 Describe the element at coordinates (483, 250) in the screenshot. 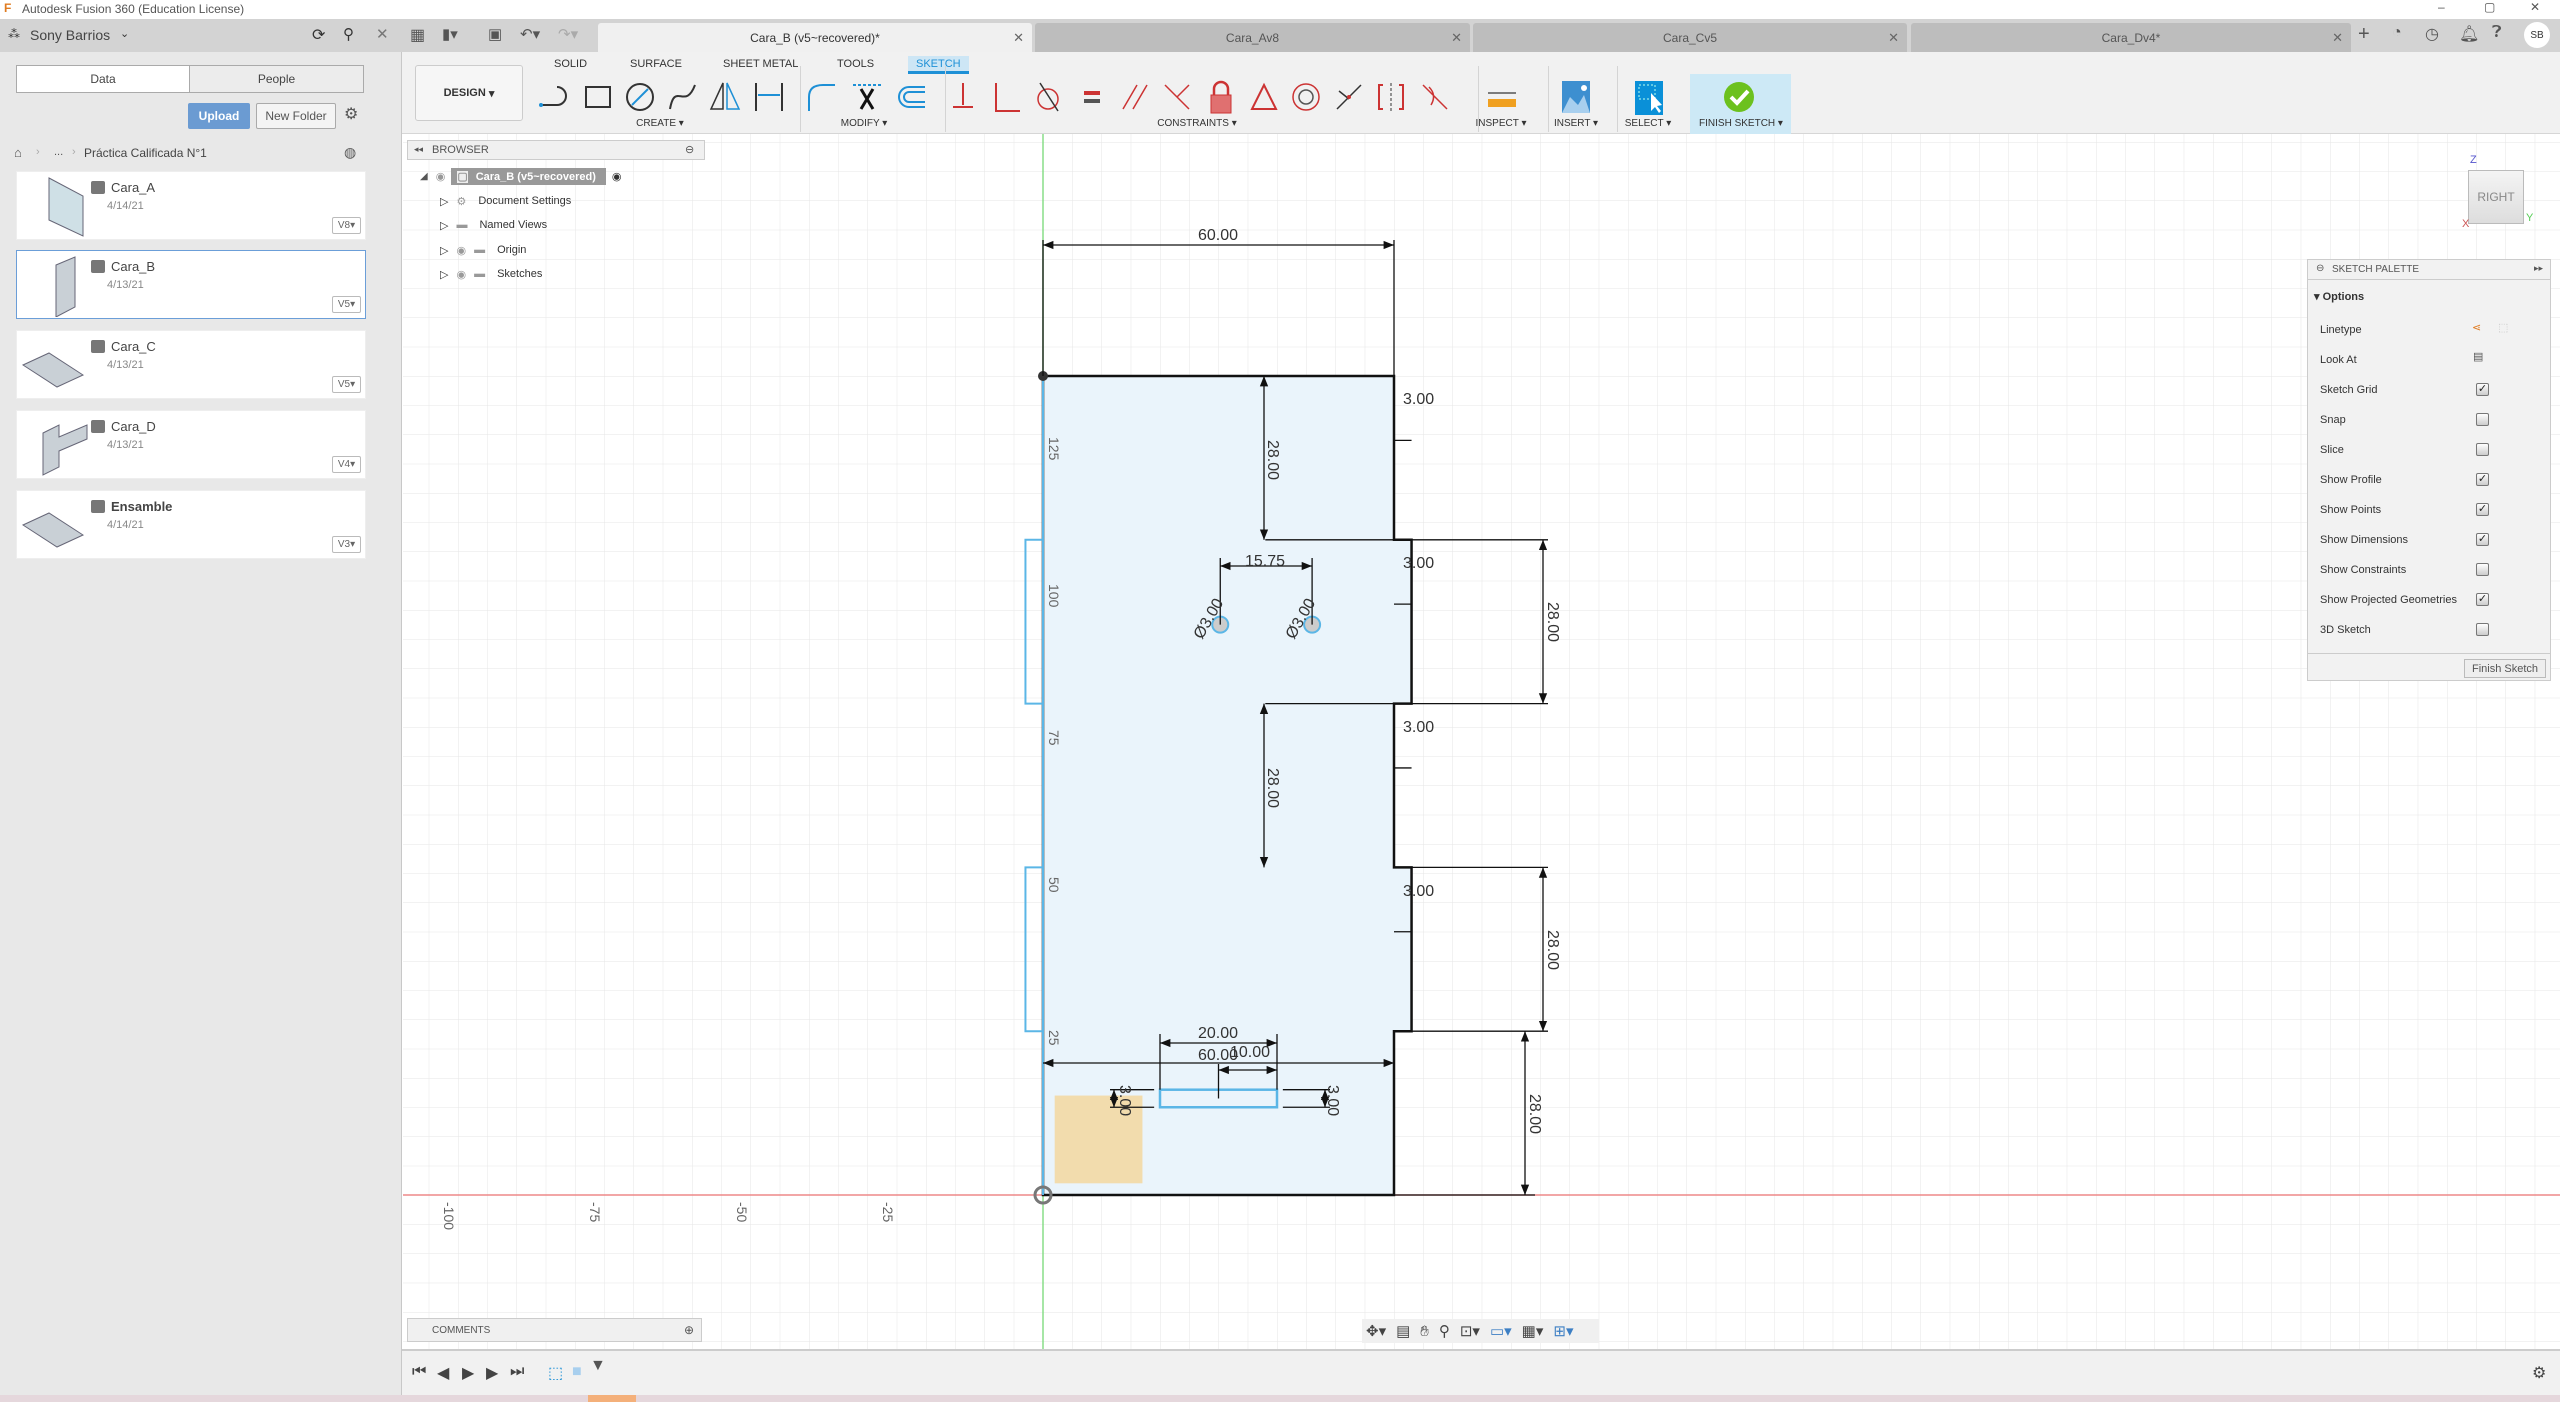

I see `browser-item-origin: ▷ ◉ ▬ Origin` at that location.